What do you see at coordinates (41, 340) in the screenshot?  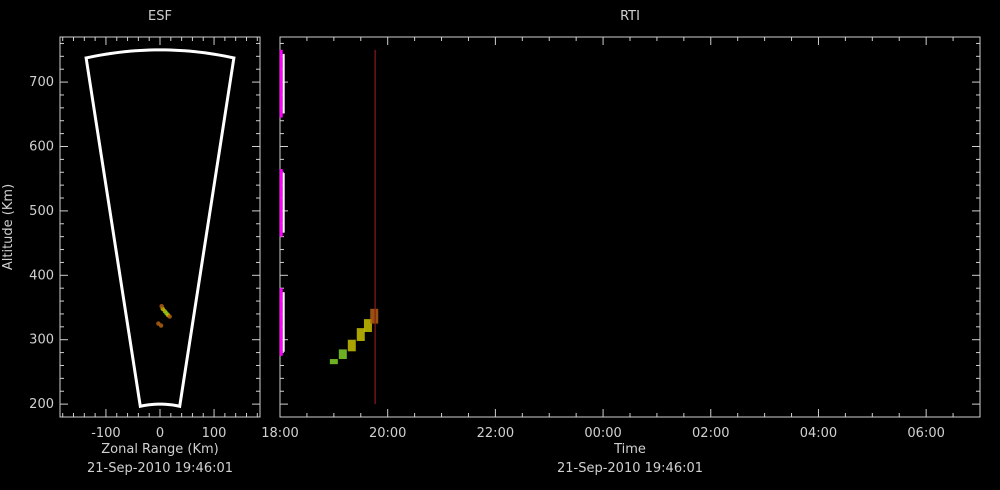 I see `esf-ytick-label: 300` at bounding box center [41, 340].